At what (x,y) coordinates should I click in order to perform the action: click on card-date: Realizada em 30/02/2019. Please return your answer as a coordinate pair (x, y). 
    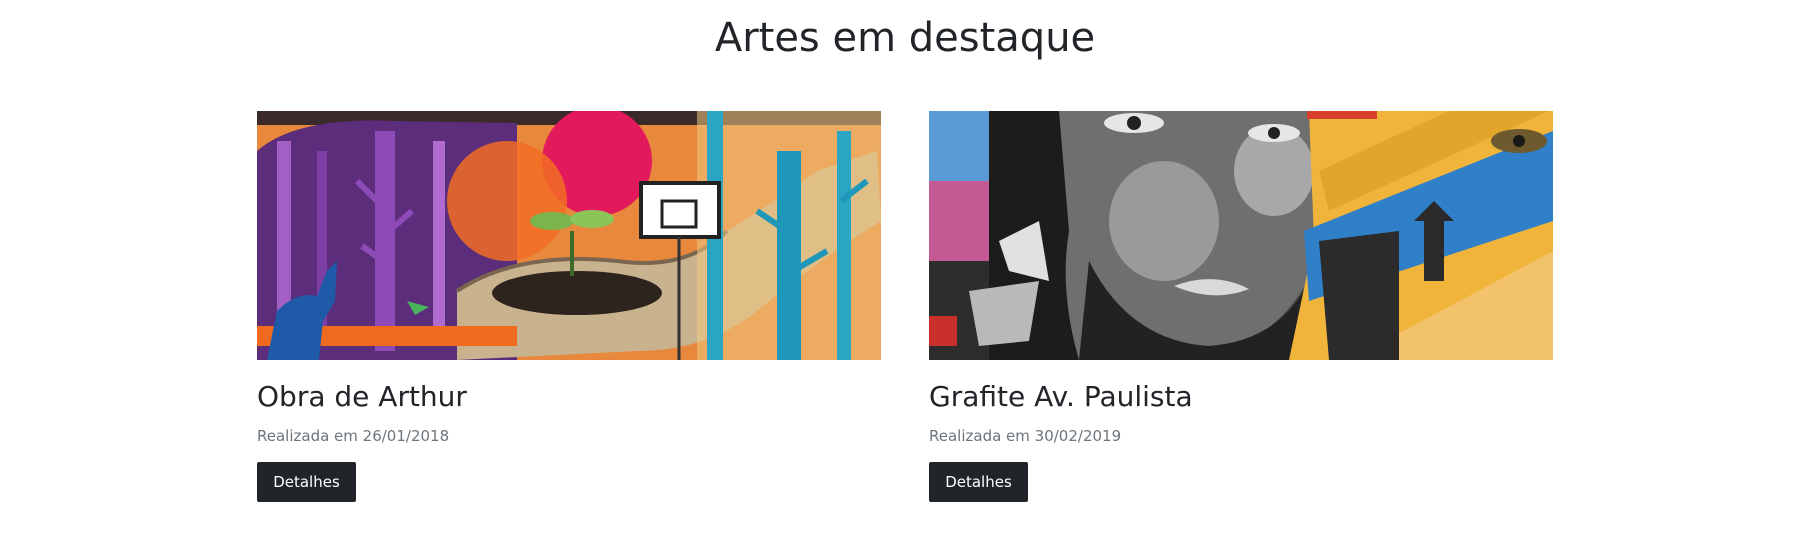
    Looking at the image, I should click on (1025, 436).